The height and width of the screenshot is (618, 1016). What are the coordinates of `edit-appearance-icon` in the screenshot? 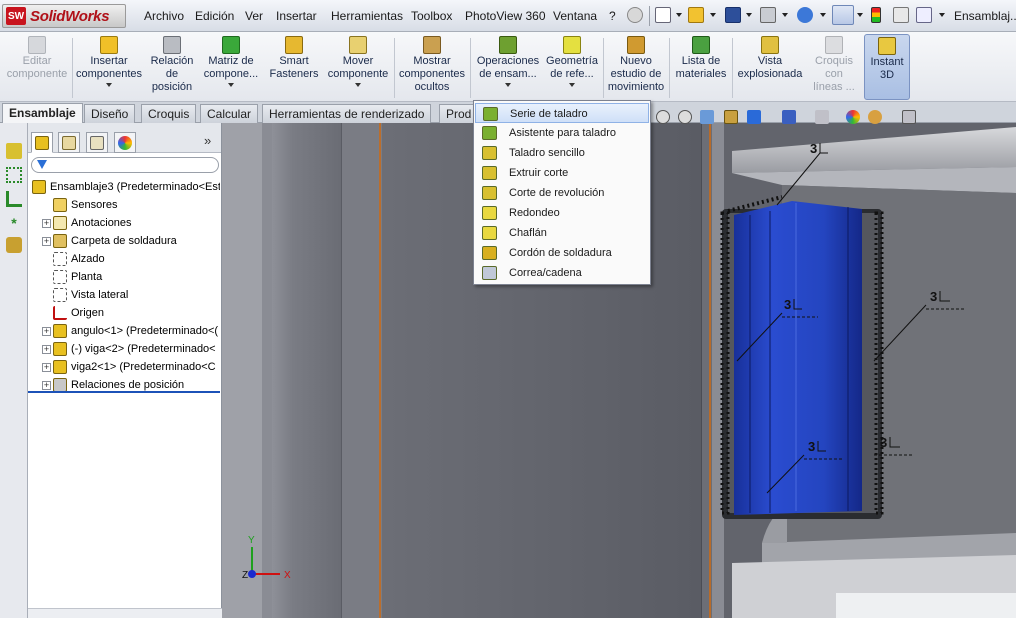 It's located at (853, 117).